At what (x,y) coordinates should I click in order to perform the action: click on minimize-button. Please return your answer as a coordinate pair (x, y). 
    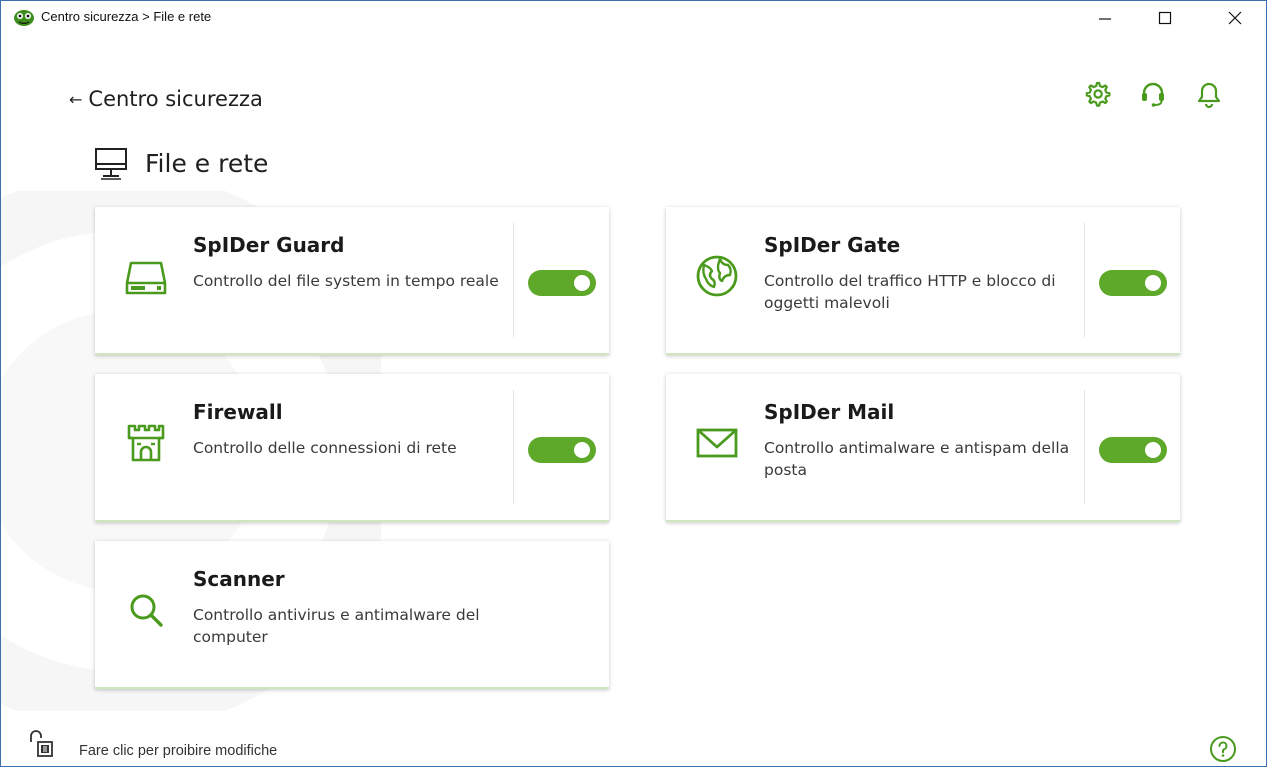
    Looking at the image, I should click on (1105, 18).